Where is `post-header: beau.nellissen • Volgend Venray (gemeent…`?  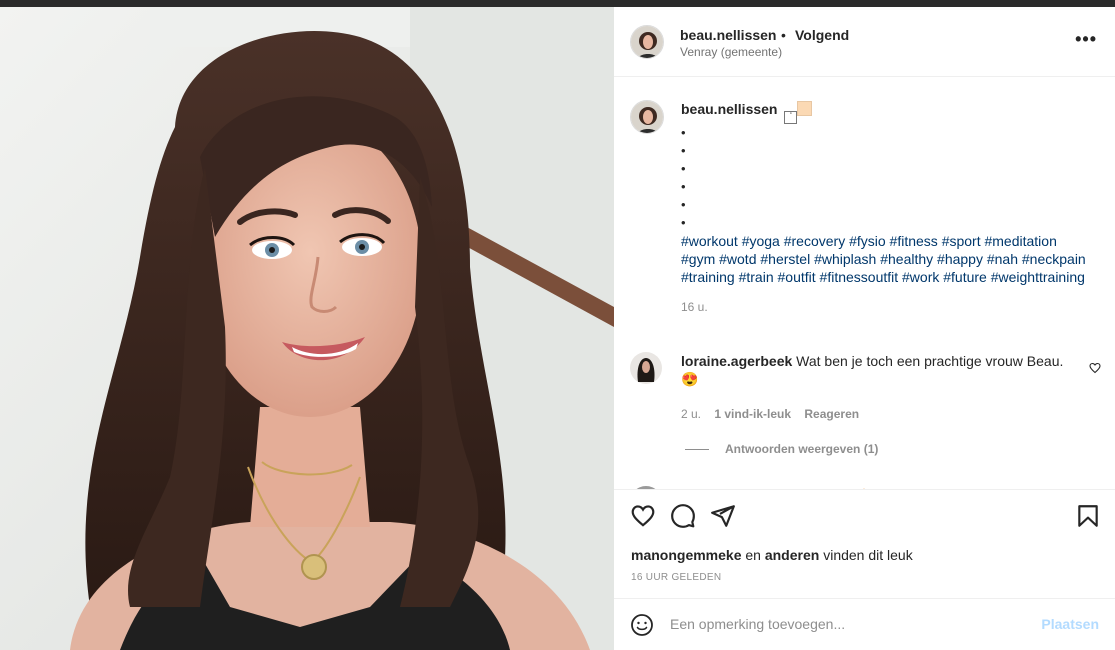 post-header: beau.nellissen • Volgend Venray (gemeent… is located at coordinates (864, 42).